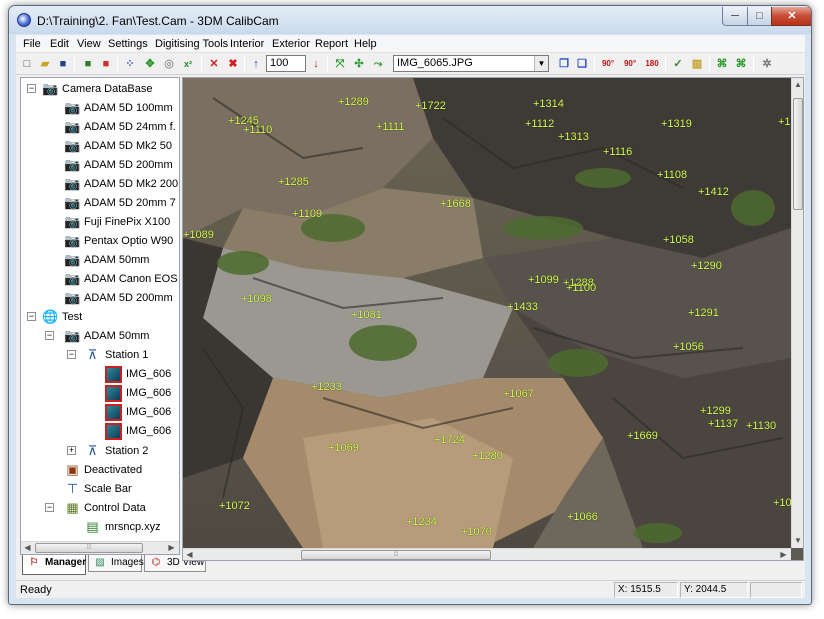 The image size is (824, 619). What do you see at coordinates (353, 102) in the screenshot?
I see `control-point-label: +1289` at bounding box center [353, 102].